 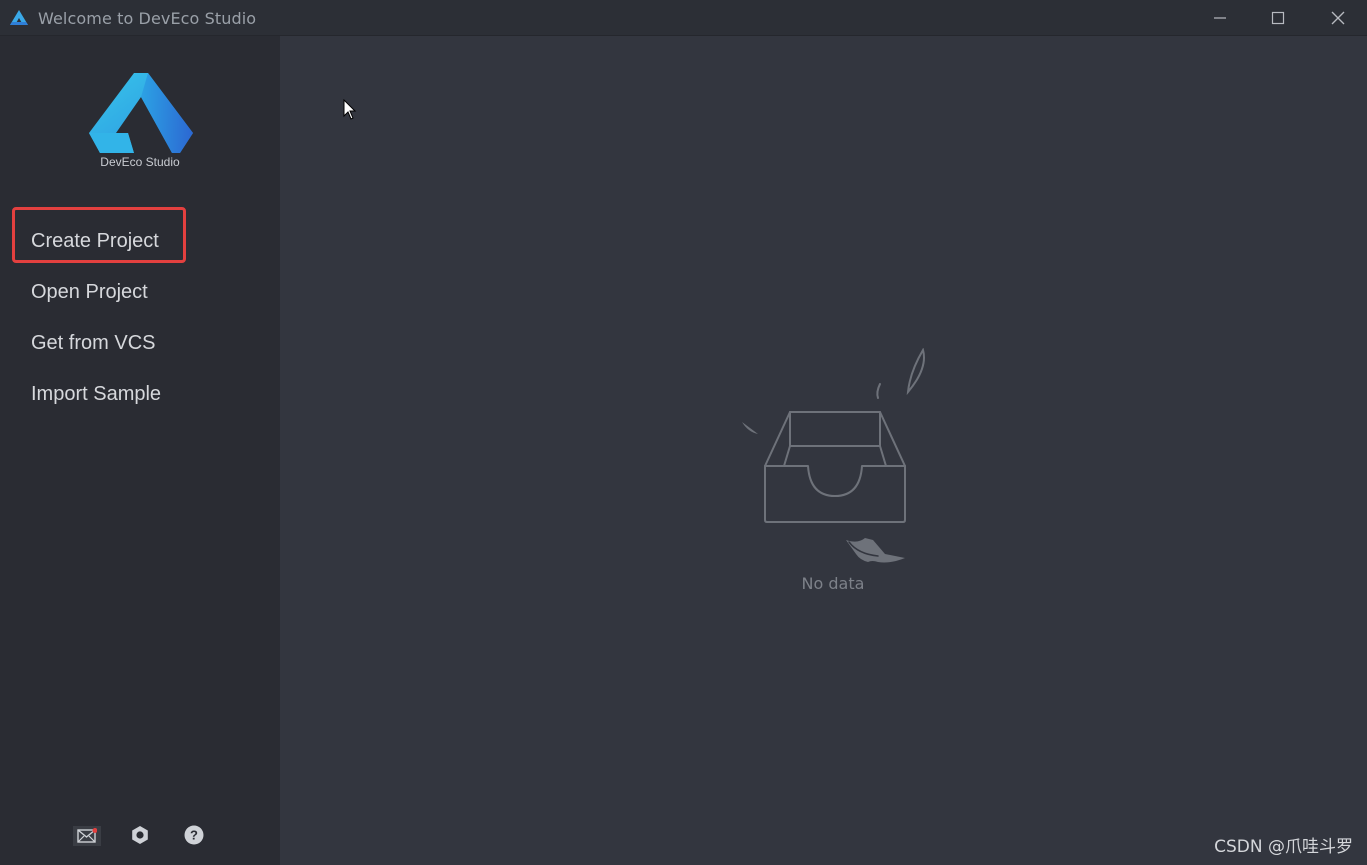 I want to click on settings-button, so click(x=140, y=835).